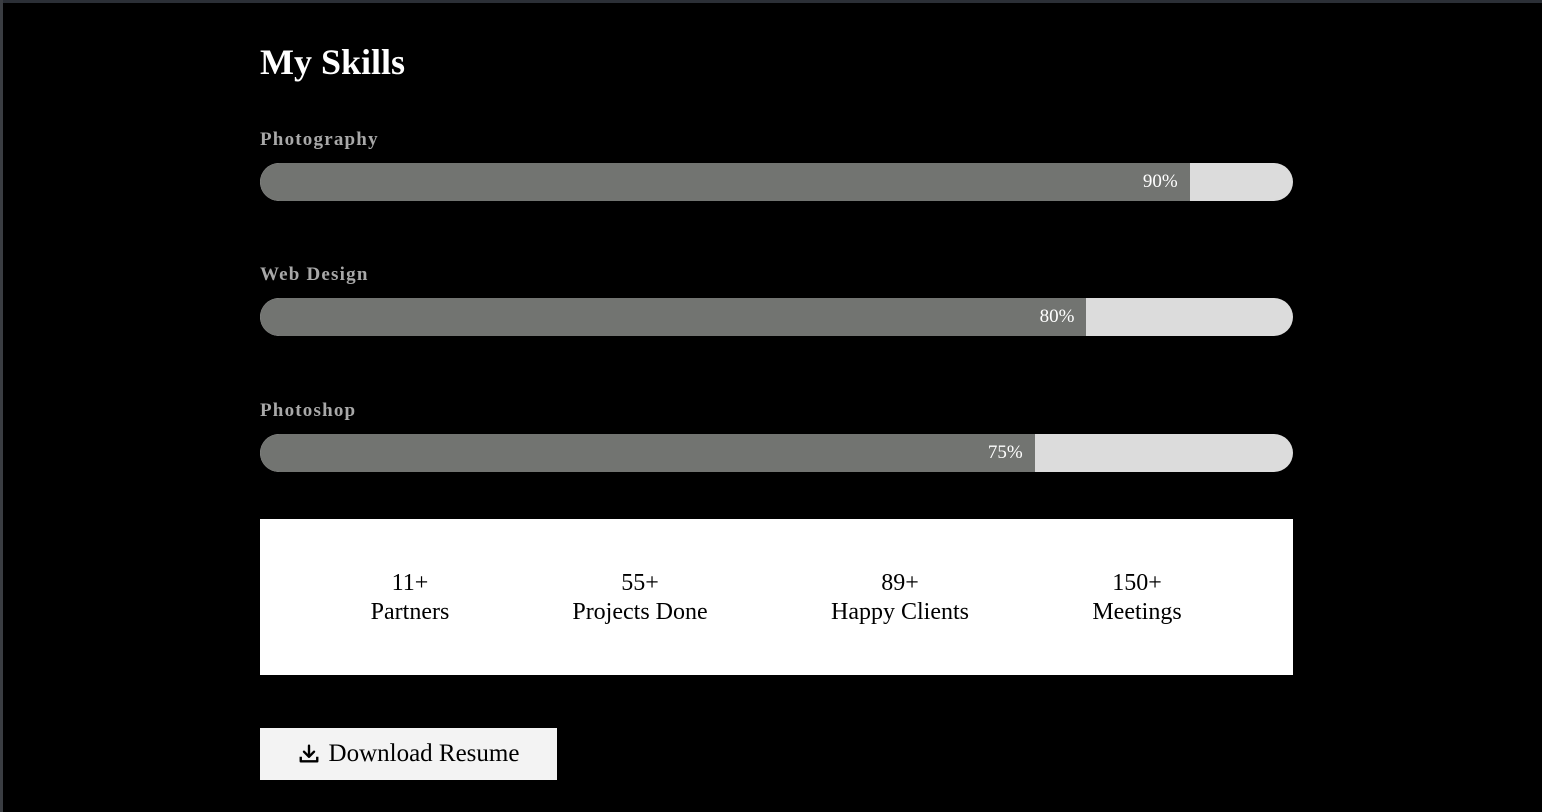  Describe the element at coordinates (1, 406) in the screenshot. I see `window-left-edge` at that location.